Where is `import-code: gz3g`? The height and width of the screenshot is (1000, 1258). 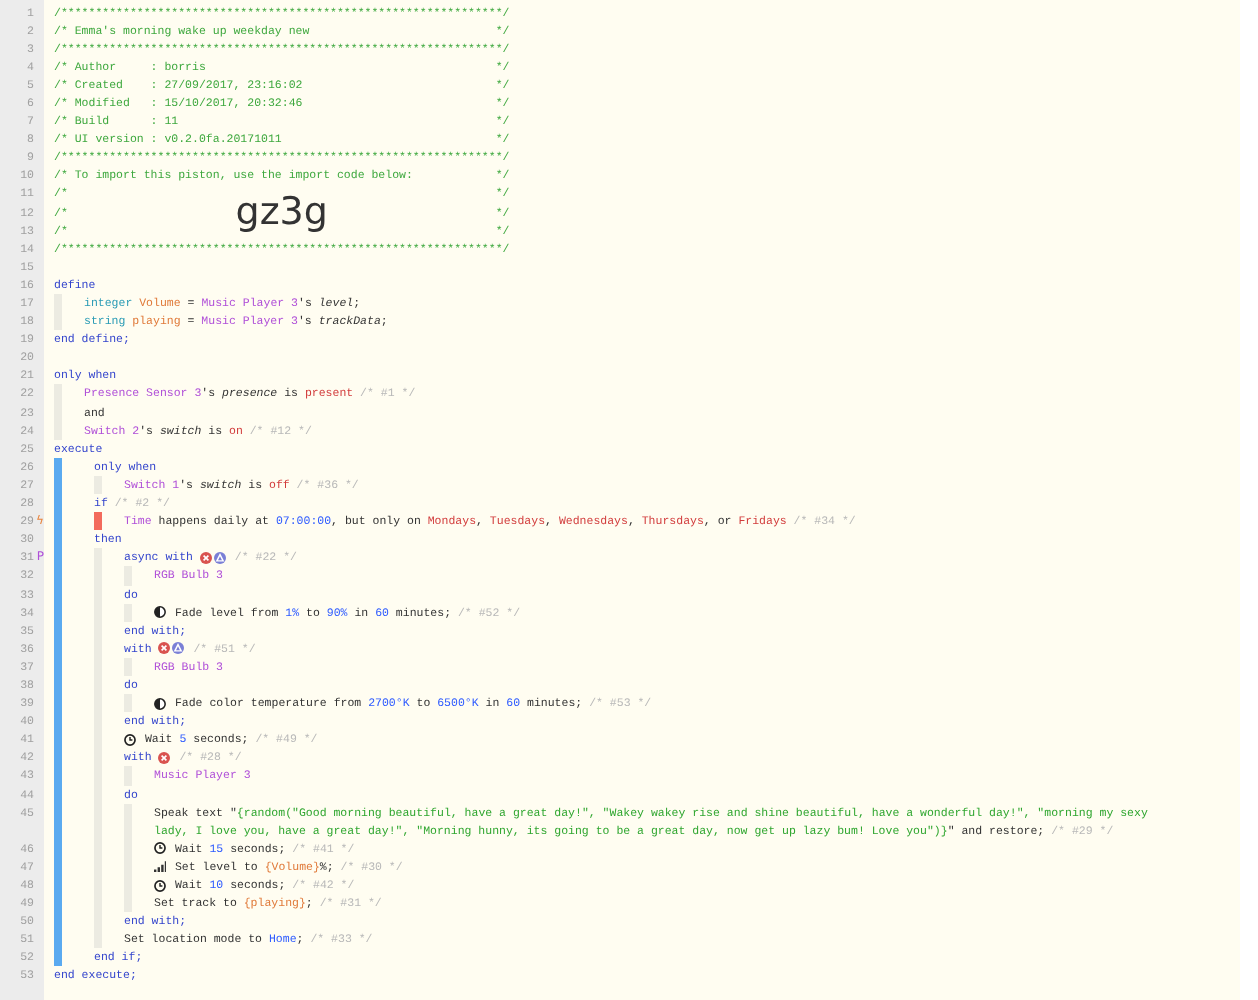 import-code: gz3g is located at coordinates (281, 212).